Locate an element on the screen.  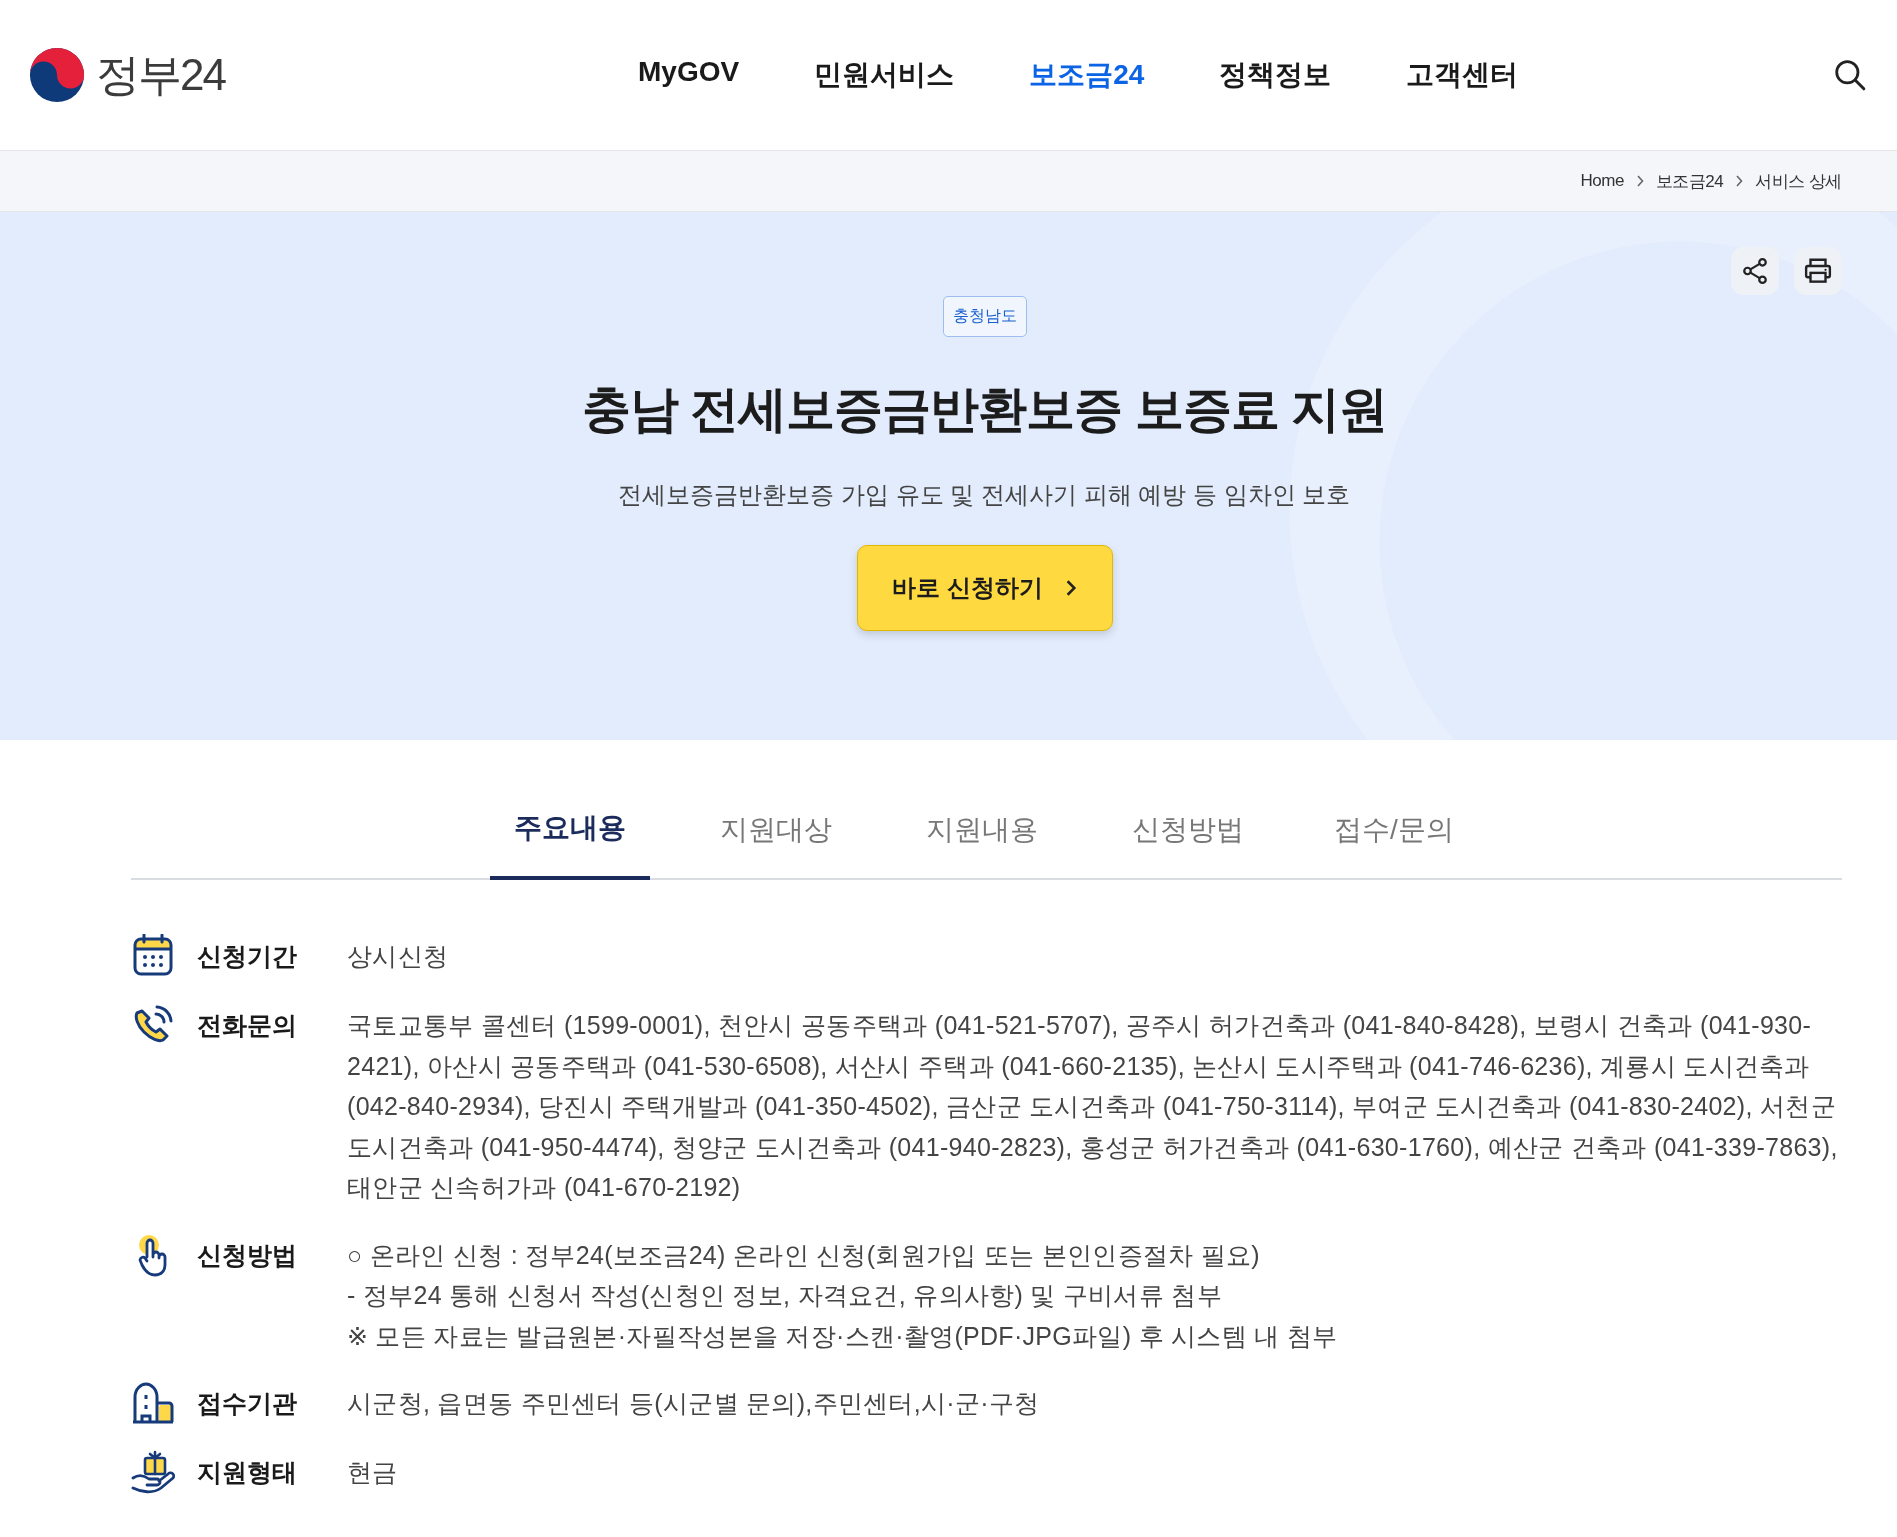
detail-label: 지원형태 is located at coordinates (247, 1472).